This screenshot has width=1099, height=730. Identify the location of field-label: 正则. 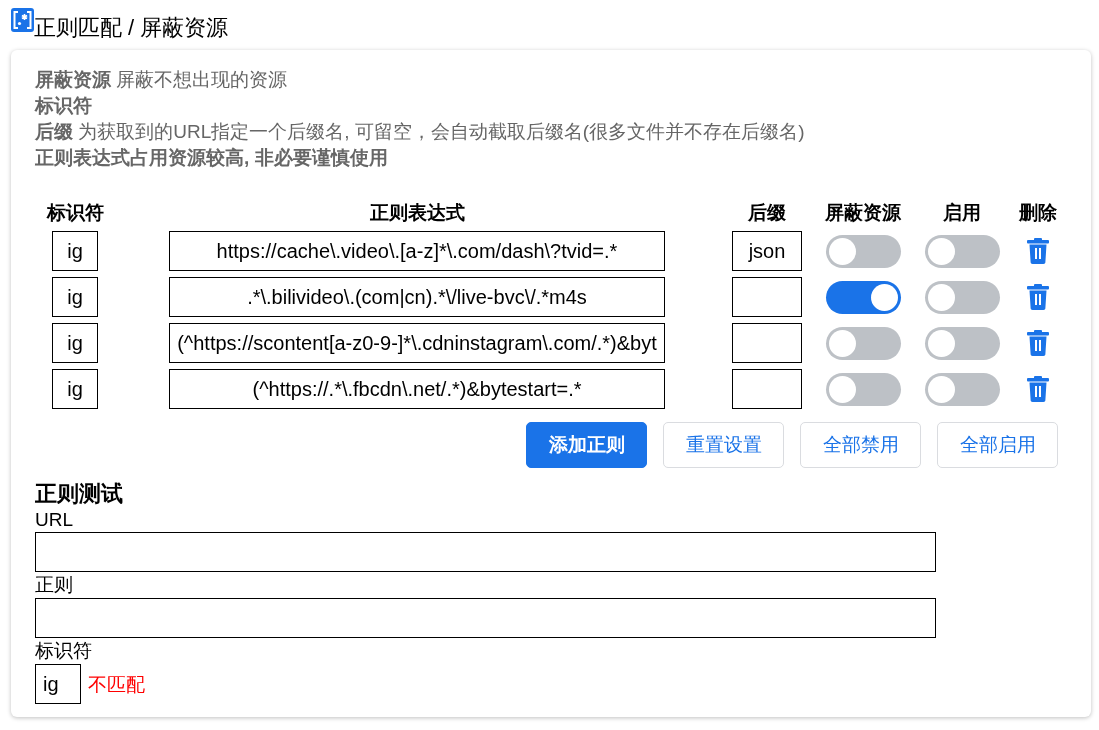
(54, 585).